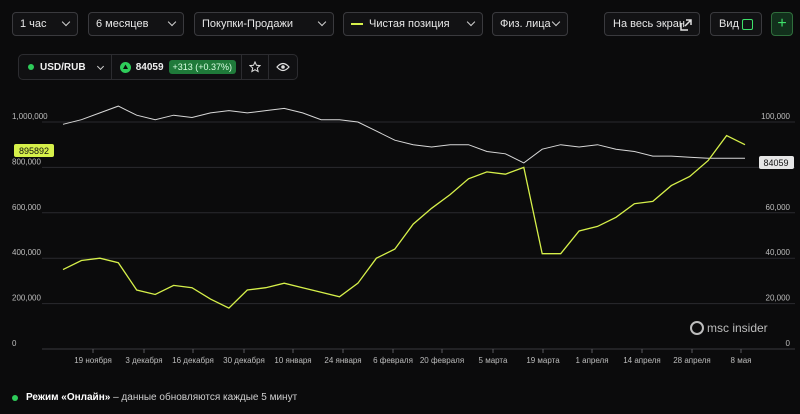  Describe the element at coordinates (697, 328) in the screenshot. I see `msc-logo-icon` at that location.